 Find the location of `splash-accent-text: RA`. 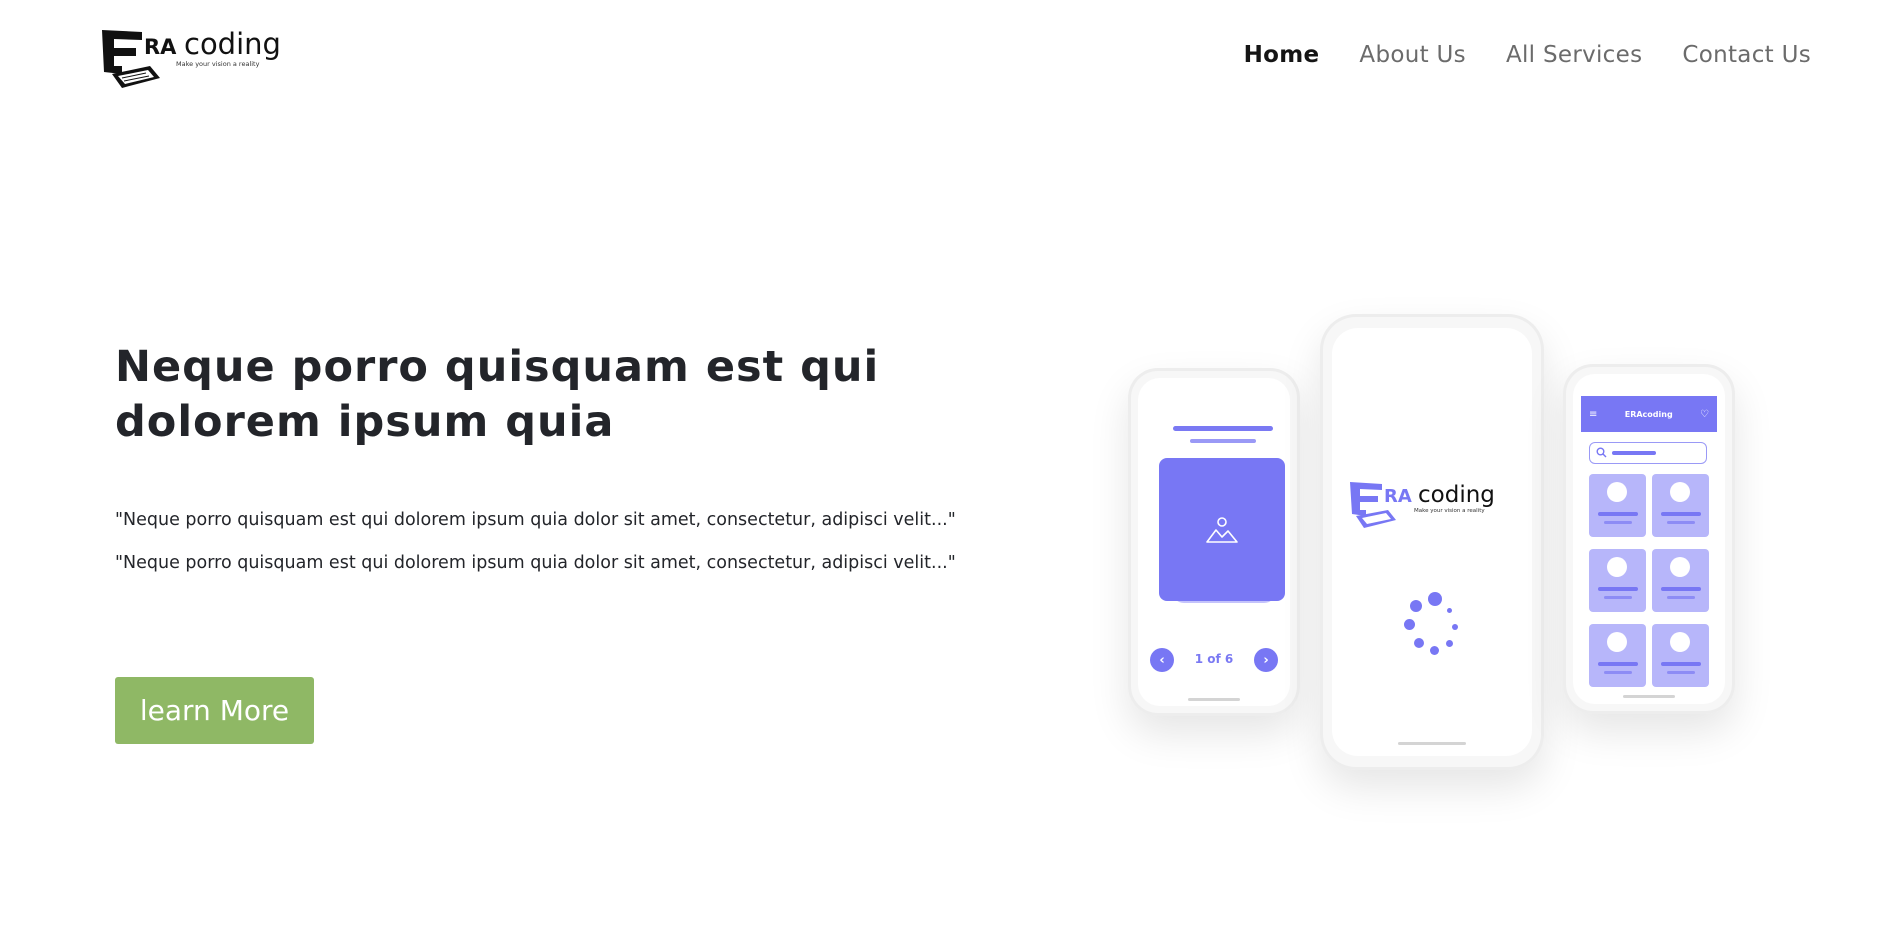

splash-accent-text: RA is located at coordinates (1398, 496).